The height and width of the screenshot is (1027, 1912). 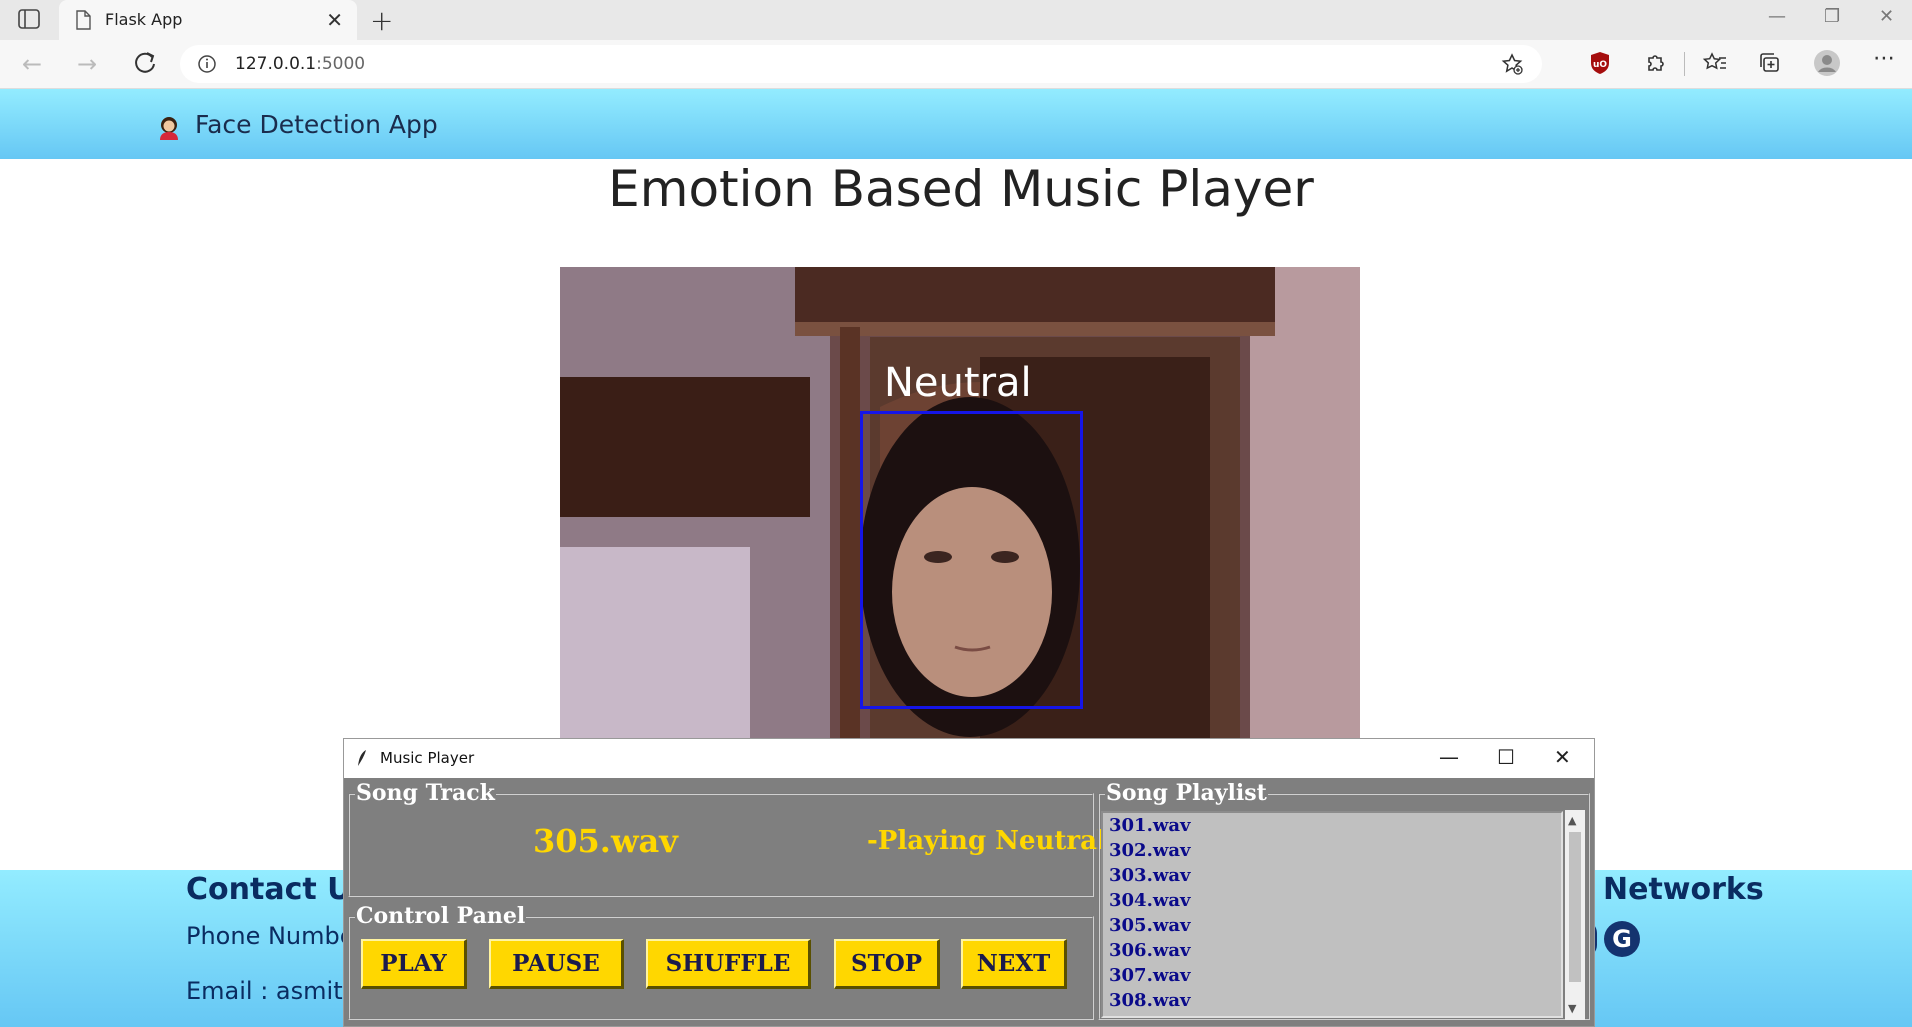 What do you see at coordinates (278, 889) in the screenshot?
I see `contact-title: Contact Us` at bounding box center [278, 889].